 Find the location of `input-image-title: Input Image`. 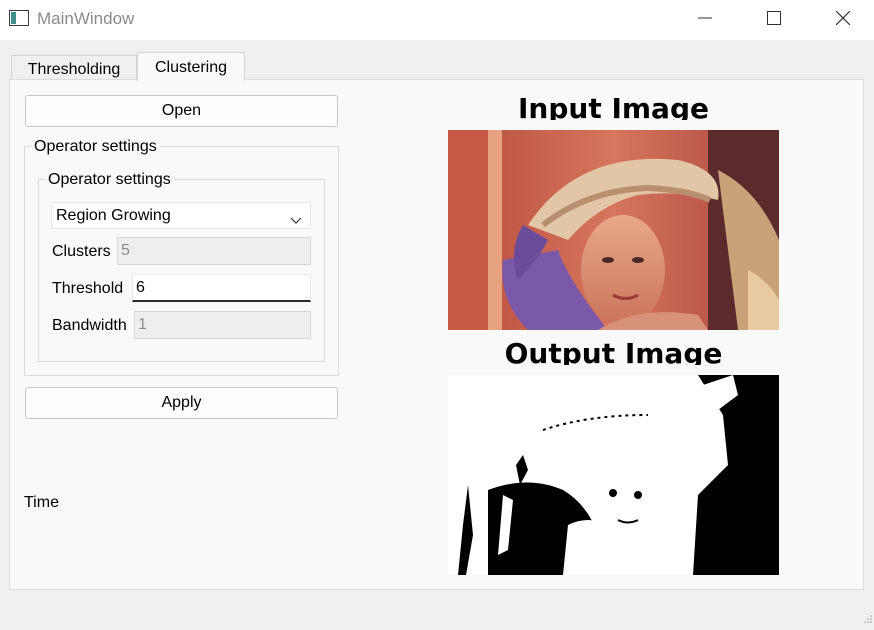

input-image-title: Input Image is located at coordinates (613, 106).